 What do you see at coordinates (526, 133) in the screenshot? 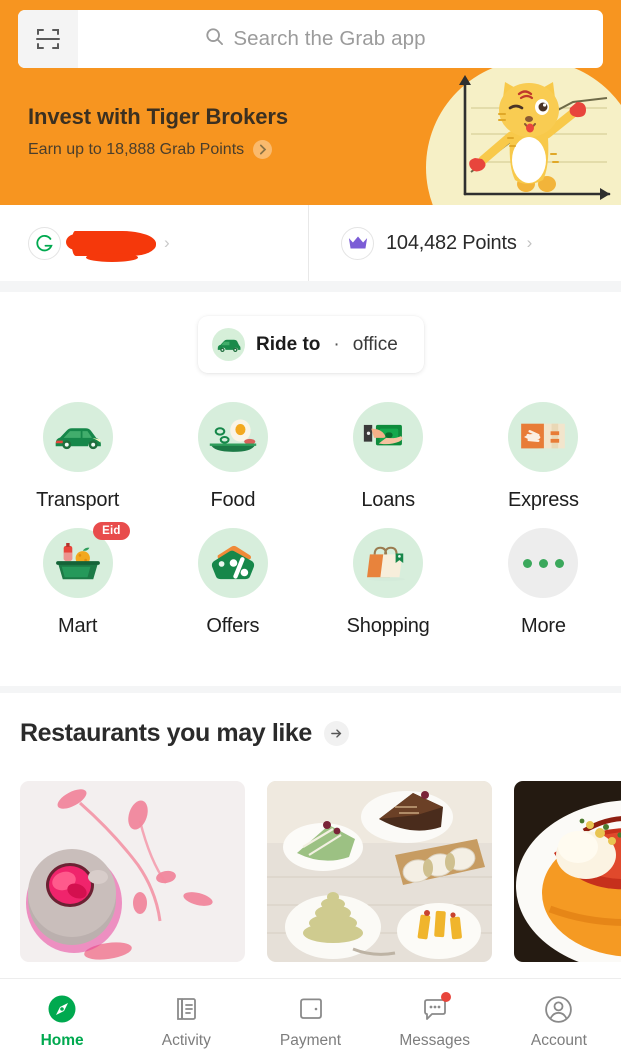
I see `tiger-mascot-icon` at bounding box center [526, 133].